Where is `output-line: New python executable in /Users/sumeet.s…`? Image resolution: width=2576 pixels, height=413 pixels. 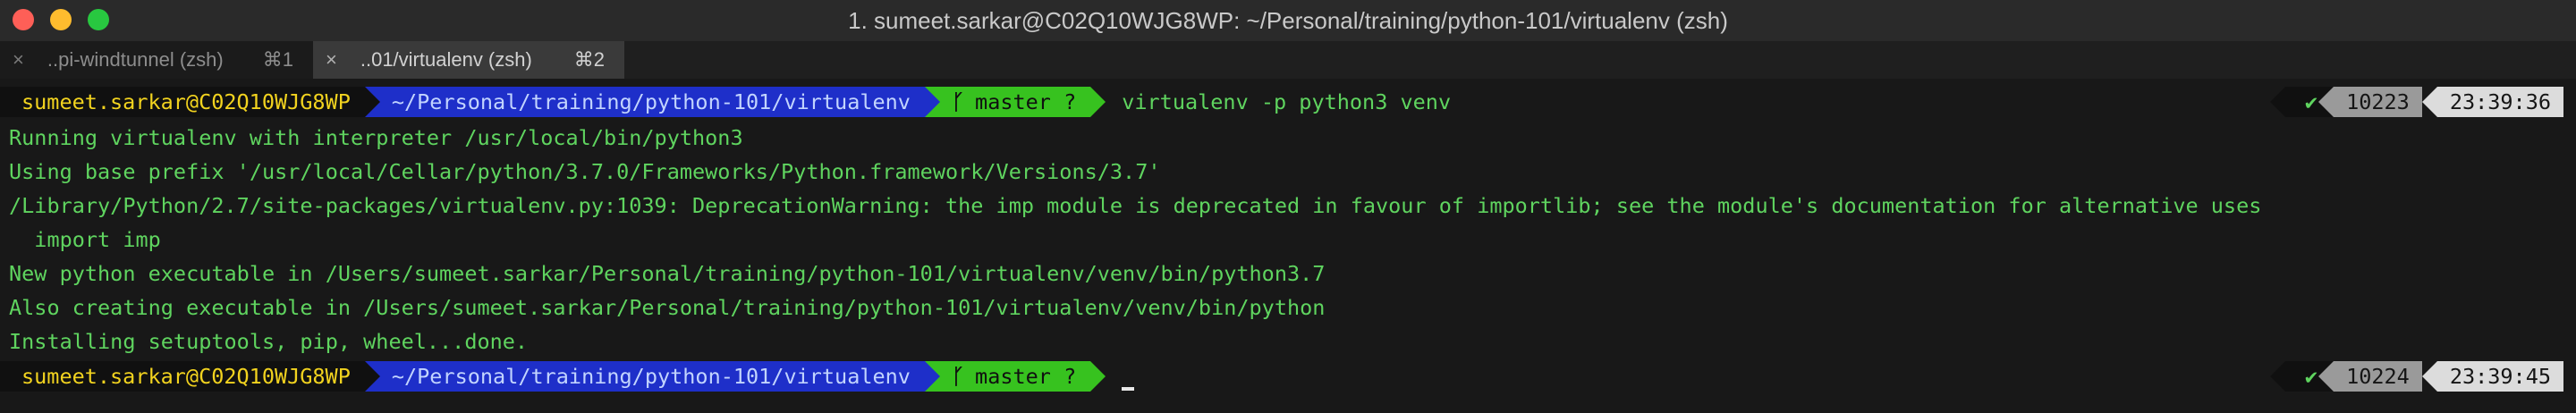
output-line: New python executable in /Users/sumeet.s… is located at coordinates (667, 273).